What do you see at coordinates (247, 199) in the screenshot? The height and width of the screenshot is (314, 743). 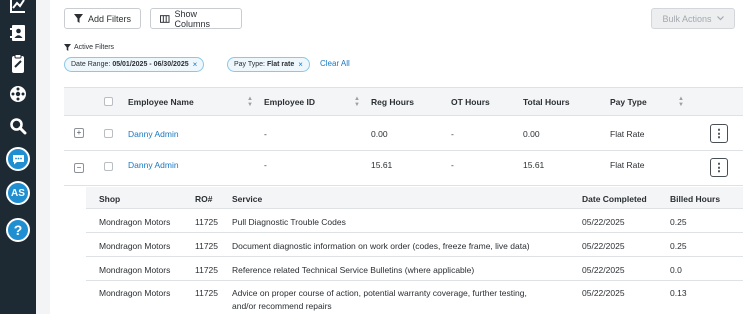 I see `col-service: Service` at bounding box center [247, 199].